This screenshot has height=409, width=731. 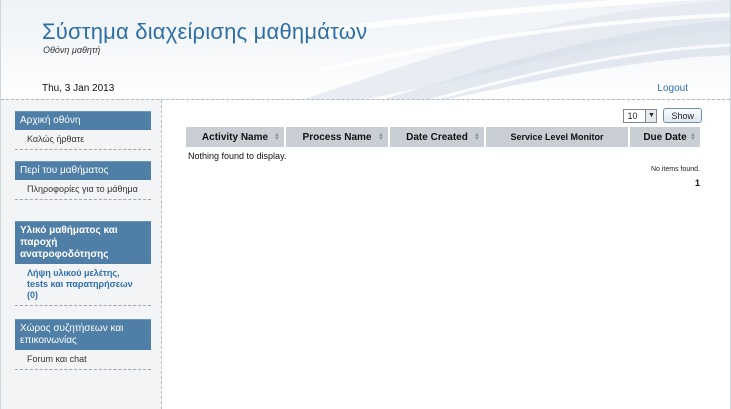 I want to click on column-label: Service Level Monitor, so click(x=557, y=137).